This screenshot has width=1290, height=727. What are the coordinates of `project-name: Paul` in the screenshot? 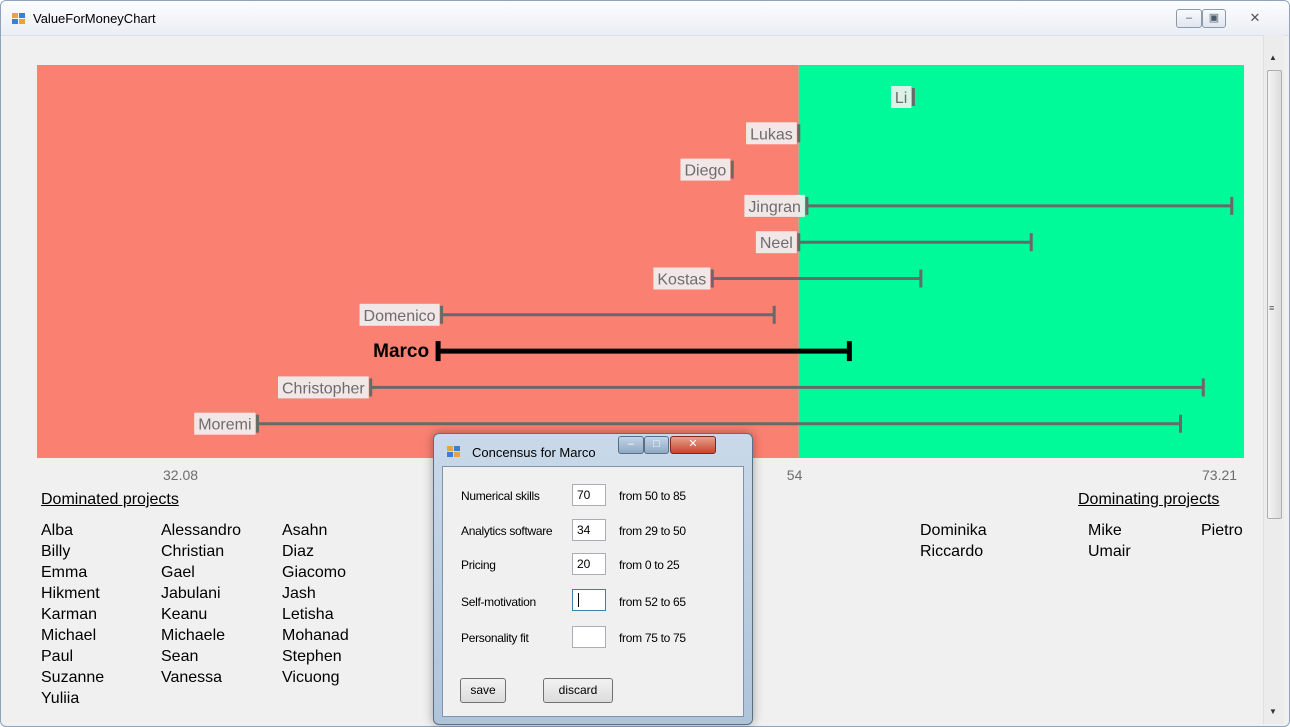 It's located at (57, 656).